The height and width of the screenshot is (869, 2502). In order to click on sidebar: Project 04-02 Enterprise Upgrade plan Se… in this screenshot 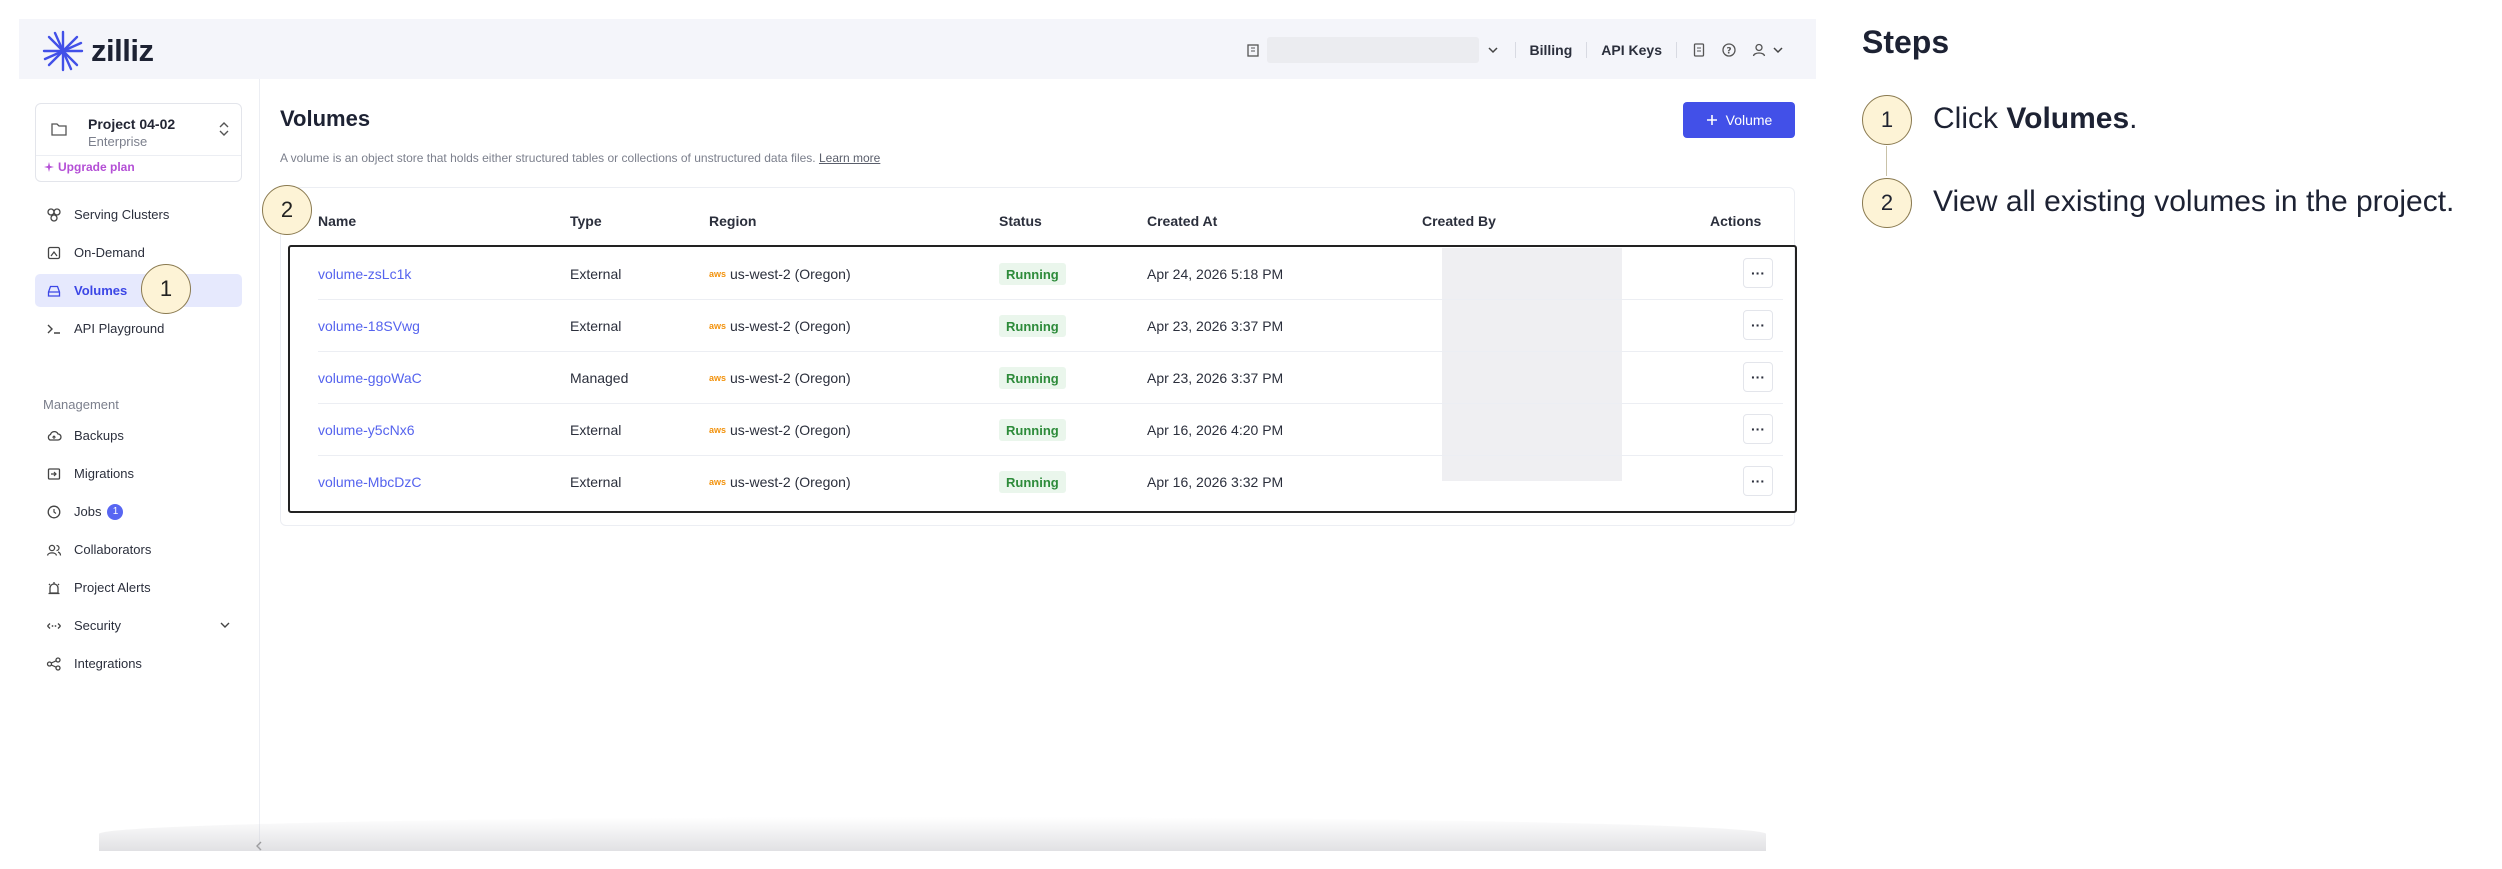, I will do `click(140, 465)`.